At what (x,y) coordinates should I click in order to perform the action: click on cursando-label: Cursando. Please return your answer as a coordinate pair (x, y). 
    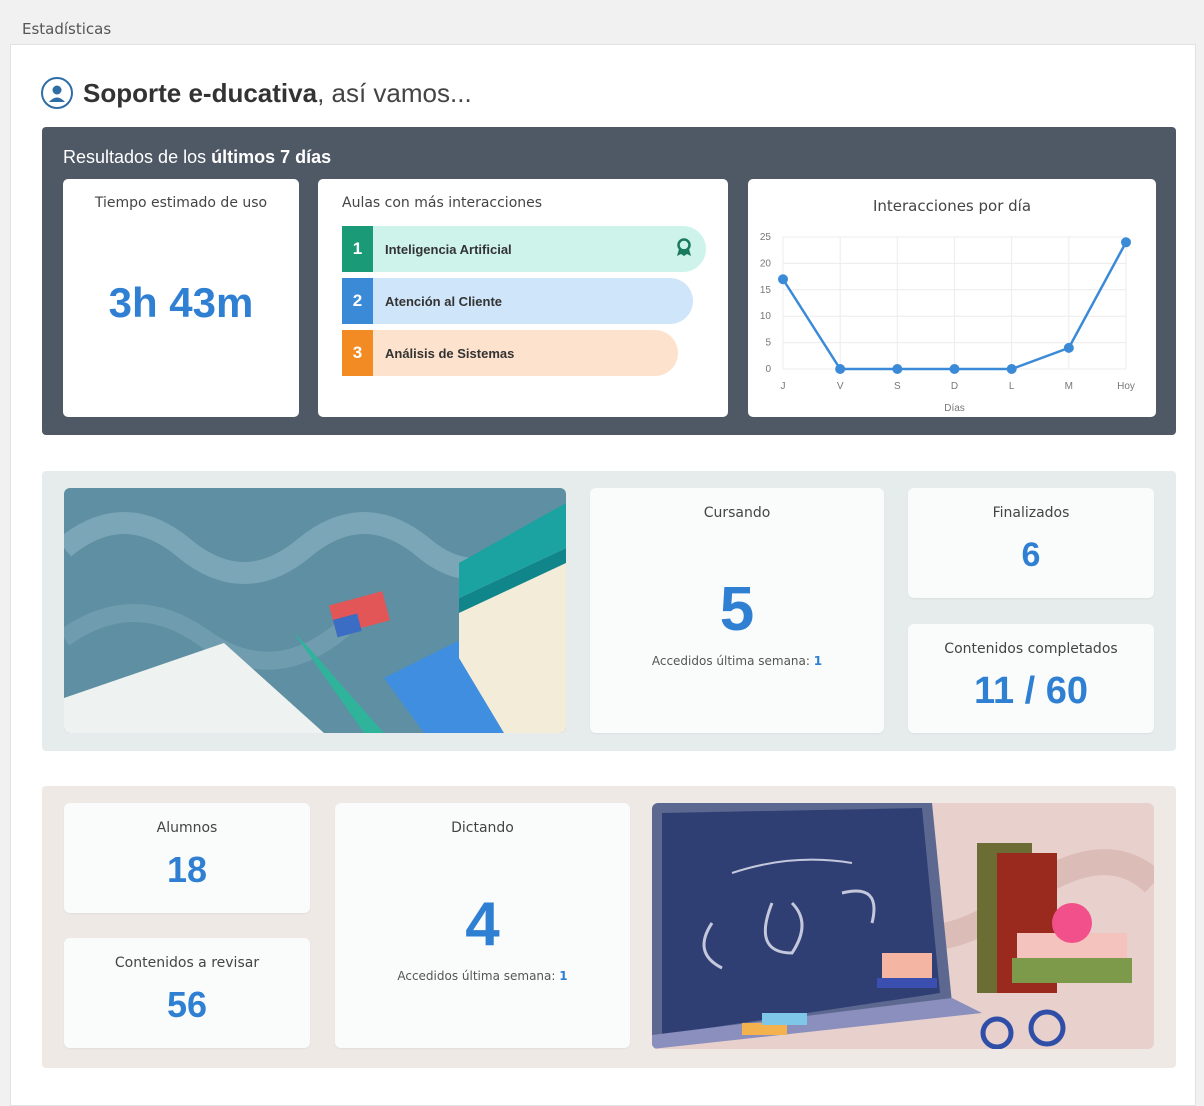
    Looking at the image, I should click on (737, 513).